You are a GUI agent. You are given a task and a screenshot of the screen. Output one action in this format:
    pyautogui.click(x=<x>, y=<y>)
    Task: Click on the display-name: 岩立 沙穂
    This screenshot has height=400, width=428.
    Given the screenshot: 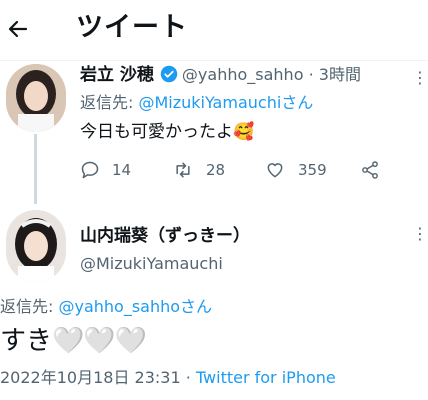 What is the action you would take?
    pyautogui.click(x=117, y=75)
    